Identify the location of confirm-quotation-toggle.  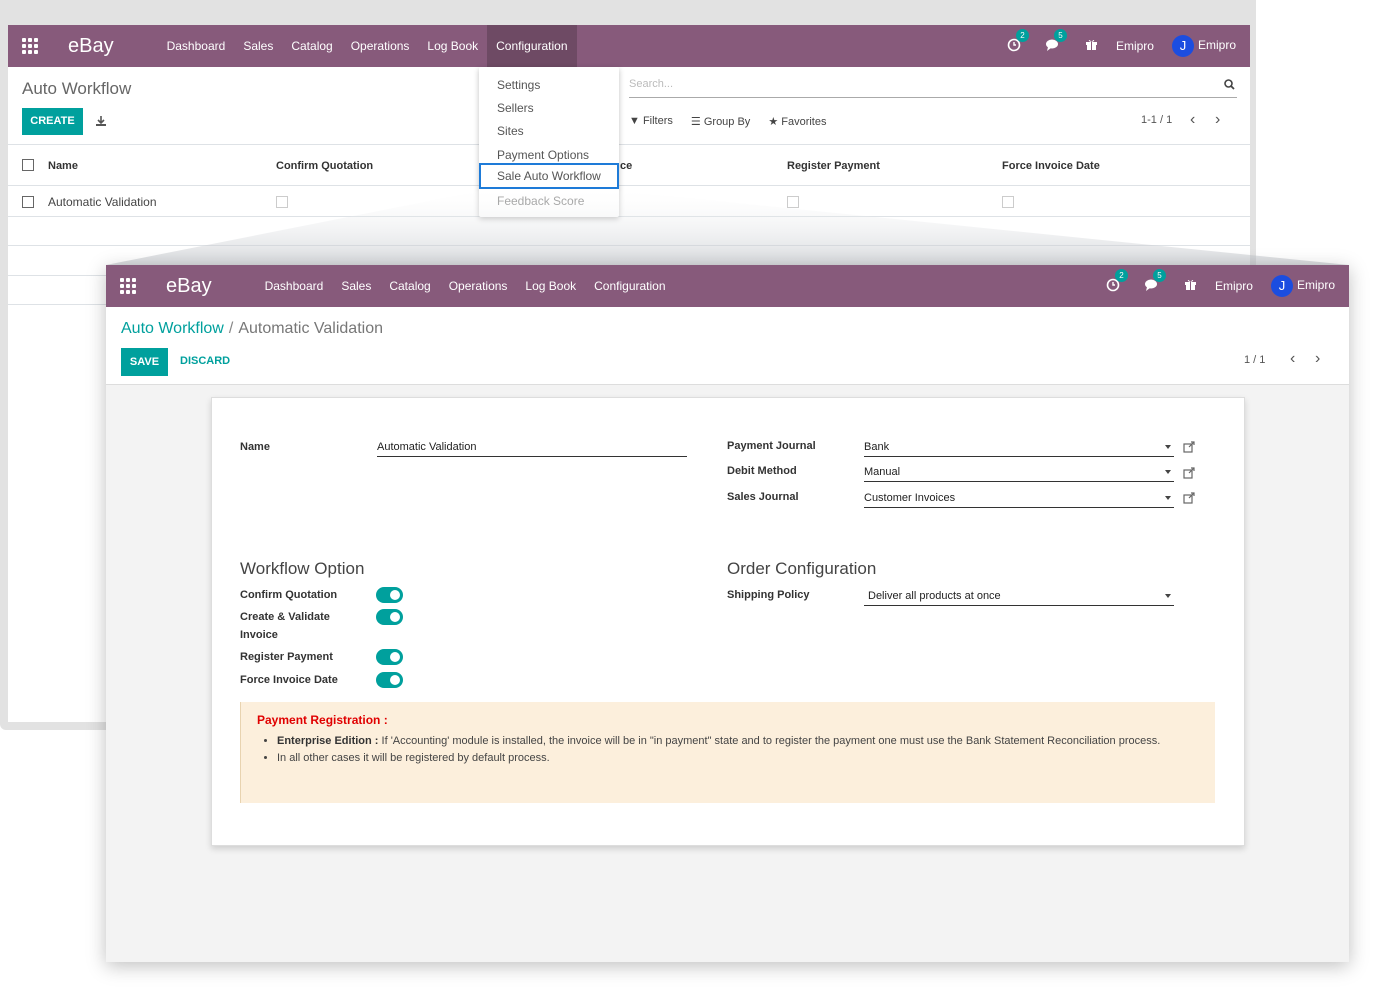
(389, 595).